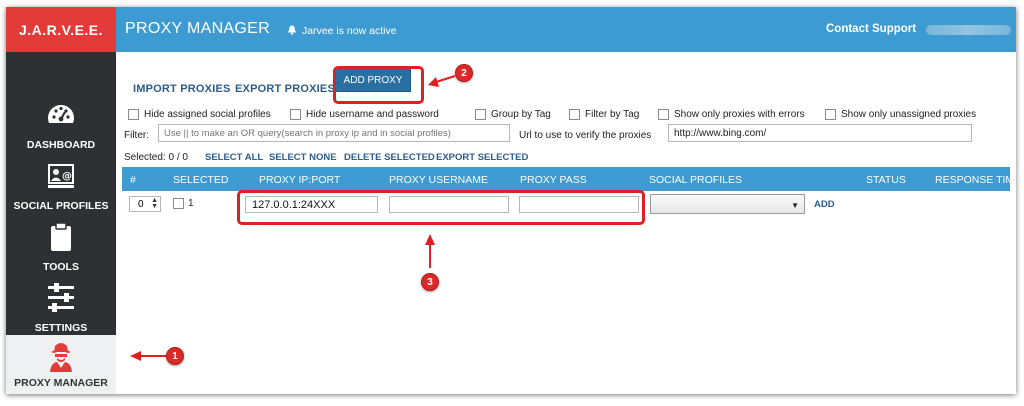 This screenshot has height=406, width=1024. Describe the element at coordinates (175, 356) in the screenshot. I see `annotation-badge-1: 1` at that location.